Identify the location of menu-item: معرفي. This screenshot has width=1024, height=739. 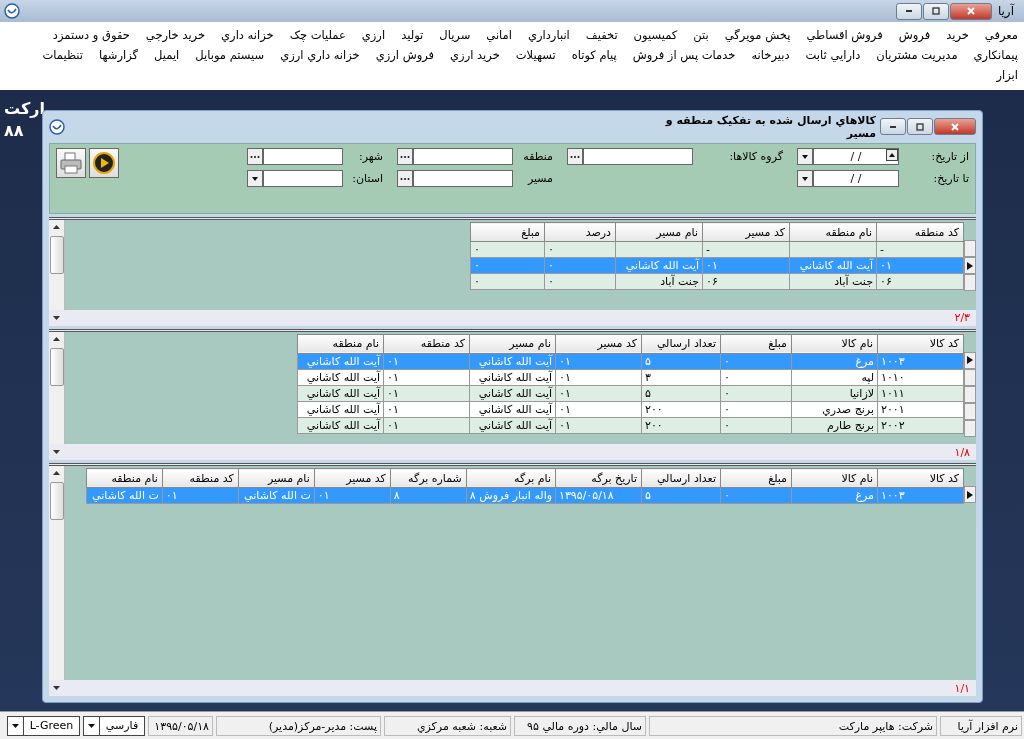
(1001, 35).